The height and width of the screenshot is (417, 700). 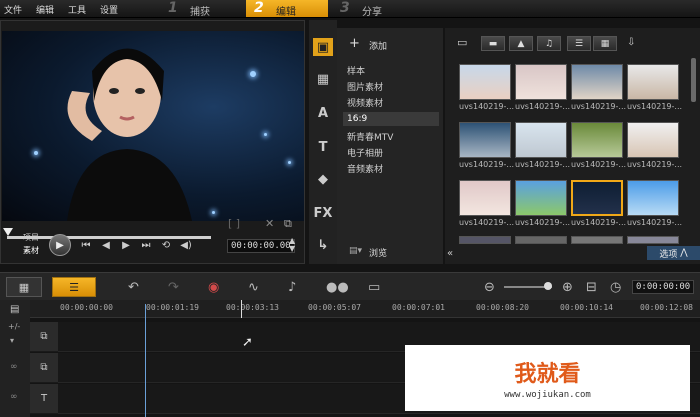 I want to click on add-library-label: 添加, so click(x=378, y=45).